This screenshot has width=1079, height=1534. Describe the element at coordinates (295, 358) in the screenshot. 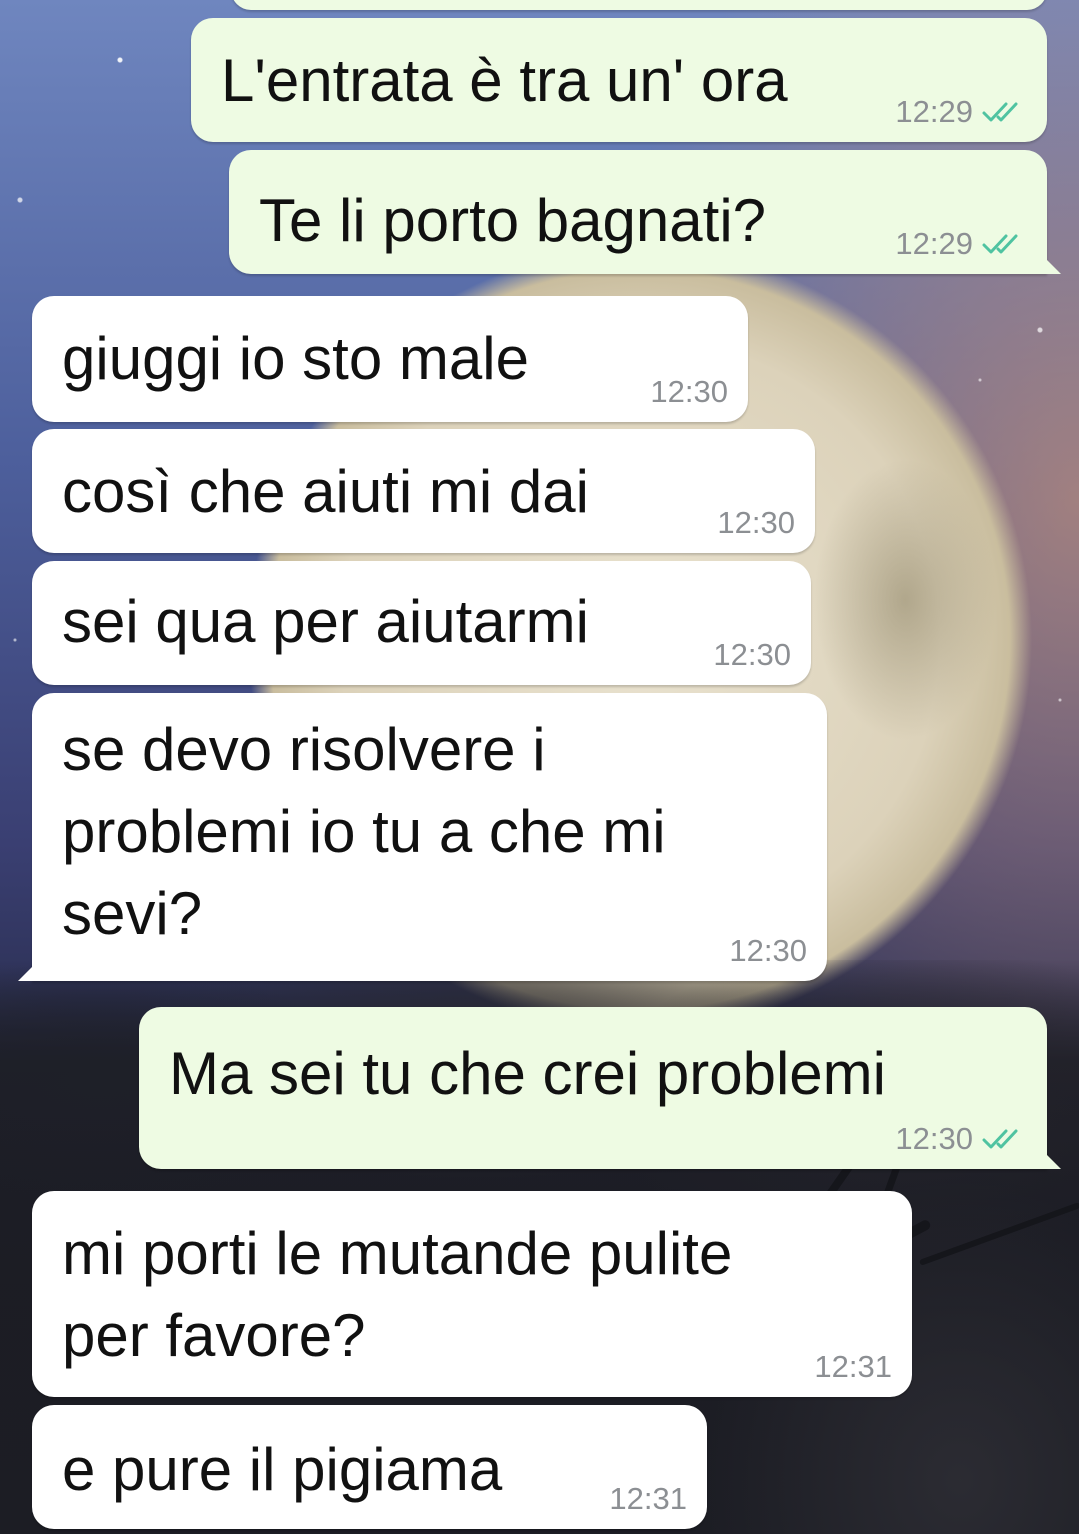

I see `message-text: giuggi io sto male` at that location.